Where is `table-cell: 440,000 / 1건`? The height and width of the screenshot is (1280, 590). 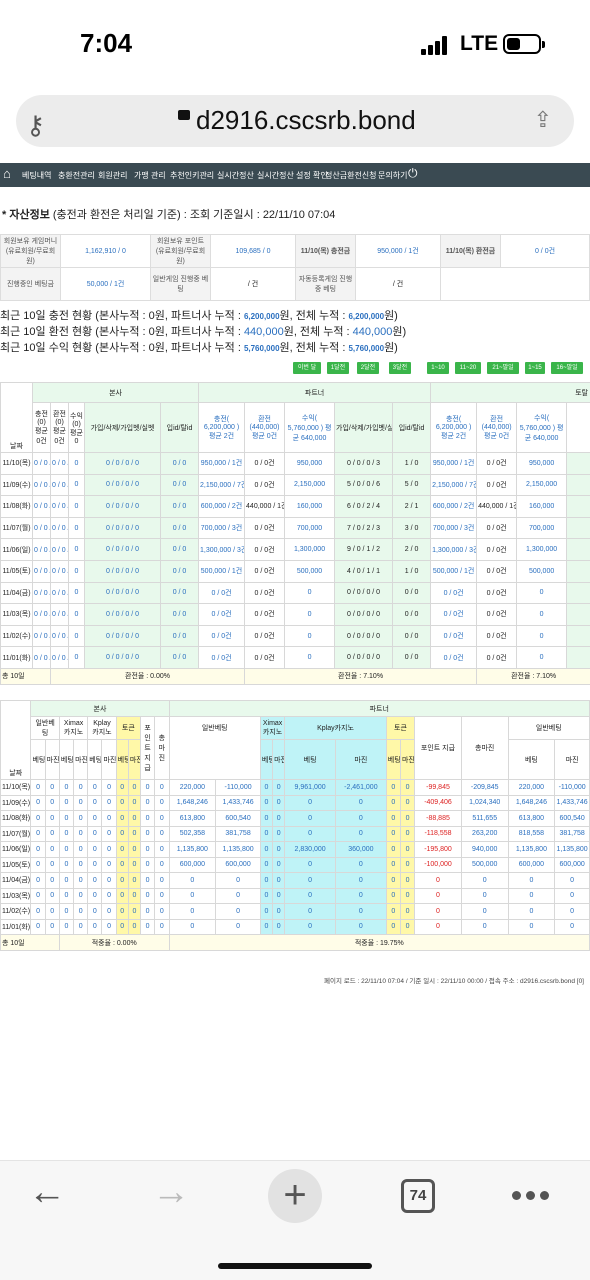
table-cell: 440,000 / 1건 is located at coordinates (497, 506).